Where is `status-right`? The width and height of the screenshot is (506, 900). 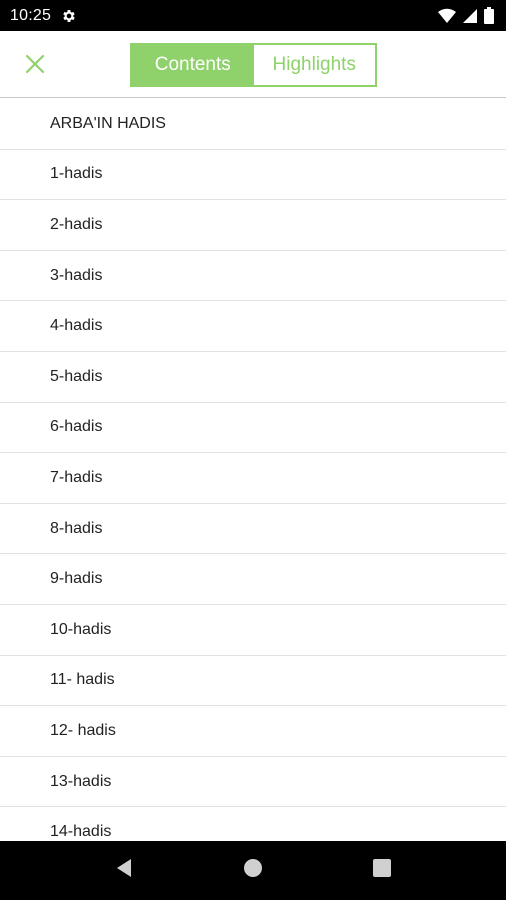 status-right is located at coordinates (466, 15).